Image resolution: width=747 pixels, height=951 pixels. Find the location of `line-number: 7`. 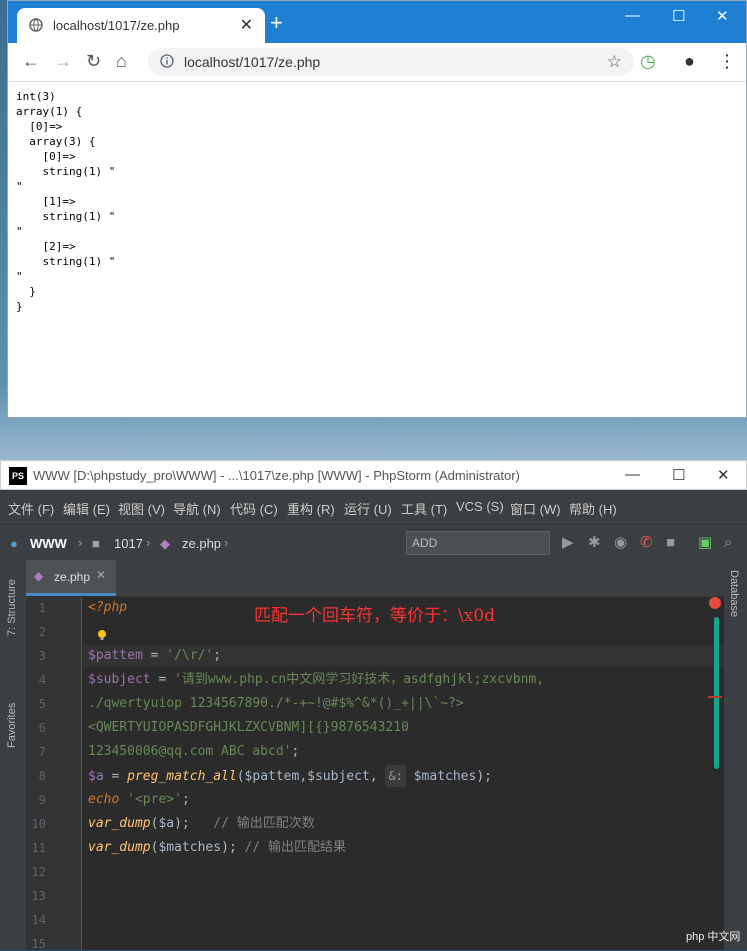

line-number: 7 is located at coordinates (42, 752).